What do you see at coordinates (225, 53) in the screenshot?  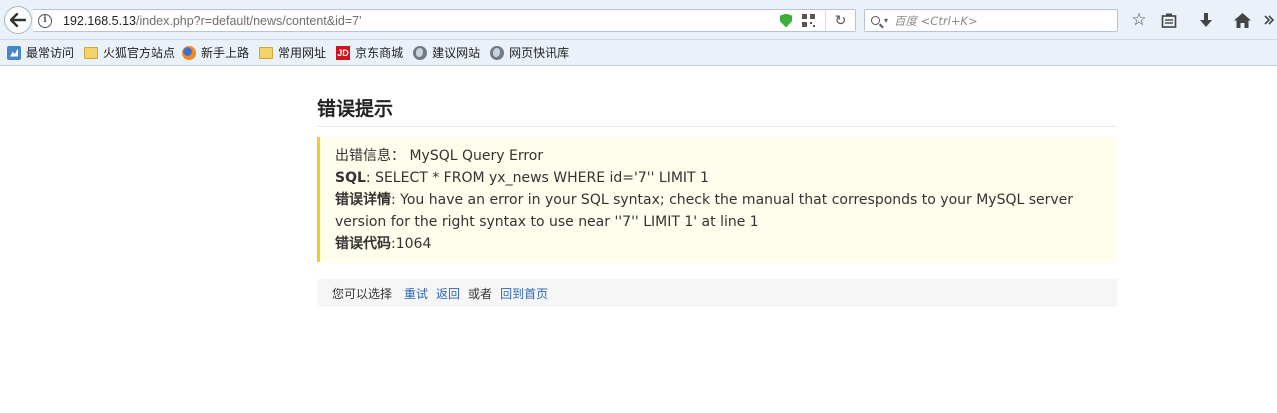 I see `bookmark-label: 新手上路` at bounding box center [225, 53].